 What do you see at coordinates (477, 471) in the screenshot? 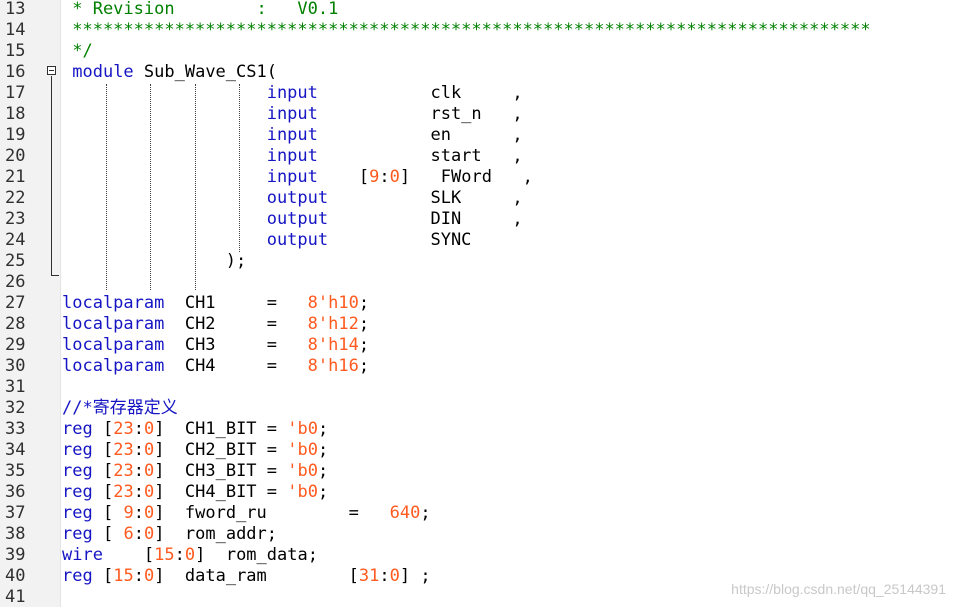
I see `code-line: 35 reg [23:0] CH3_BIT = 'b0;` at bounding box center [477, 471].